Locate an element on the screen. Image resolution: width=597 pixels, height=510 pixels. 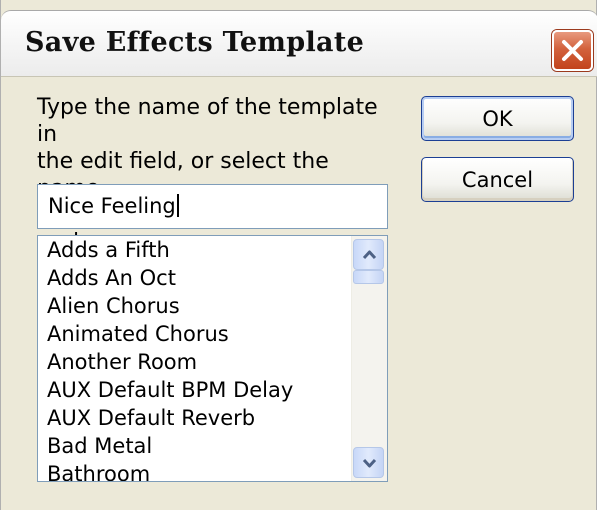
template-list-item: Adds a Fifth is located at coordinates (170, 250).